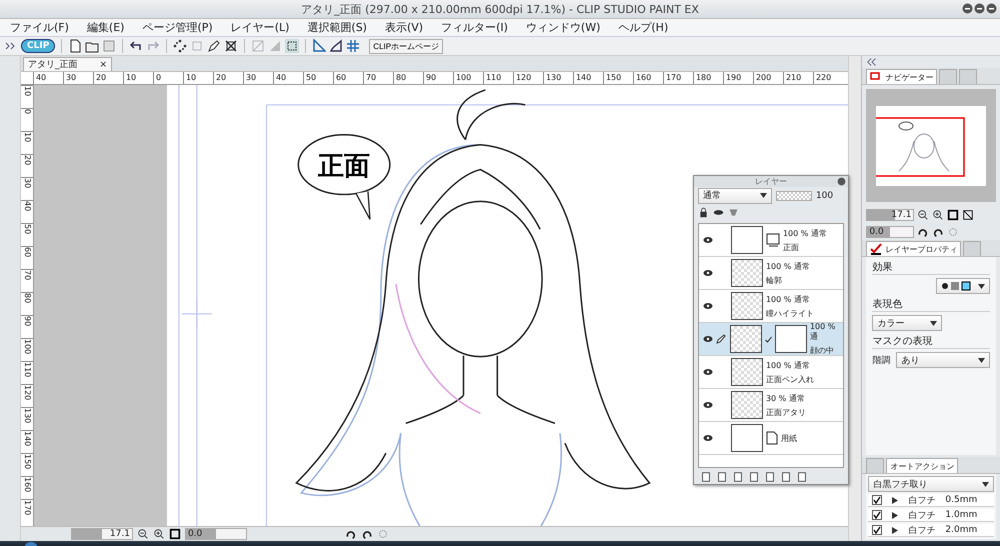 The width and height of the screenshot is (1000, 546). I want to click on layer-row: 30 % 通常 正面アタリ, so click(770, 405).